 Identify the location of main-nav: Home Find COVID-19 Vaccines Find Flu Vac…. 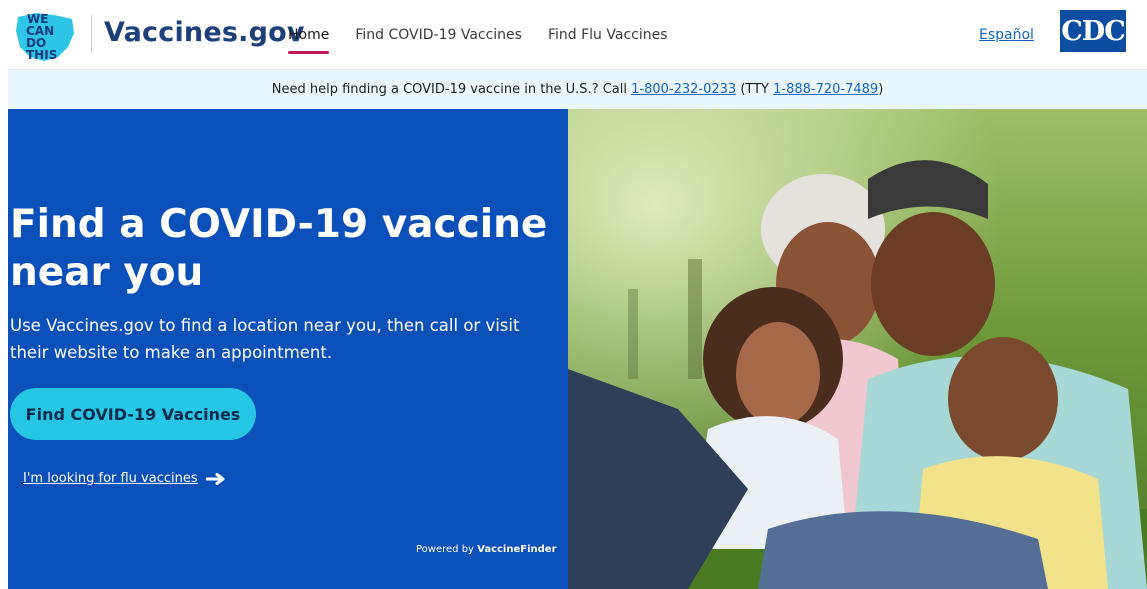
(491, 40).